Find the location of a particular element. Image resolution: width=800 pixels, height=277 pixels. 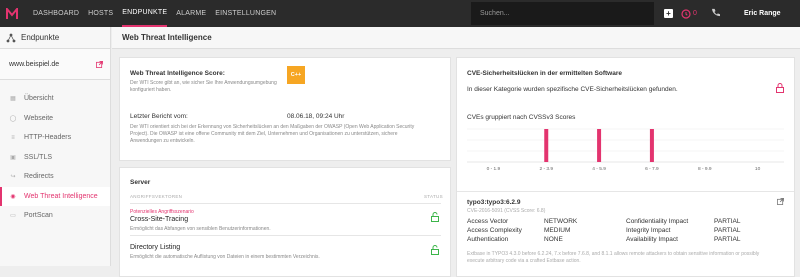

sidebar-title: Endpunkte is located at coordinates (40, 37).